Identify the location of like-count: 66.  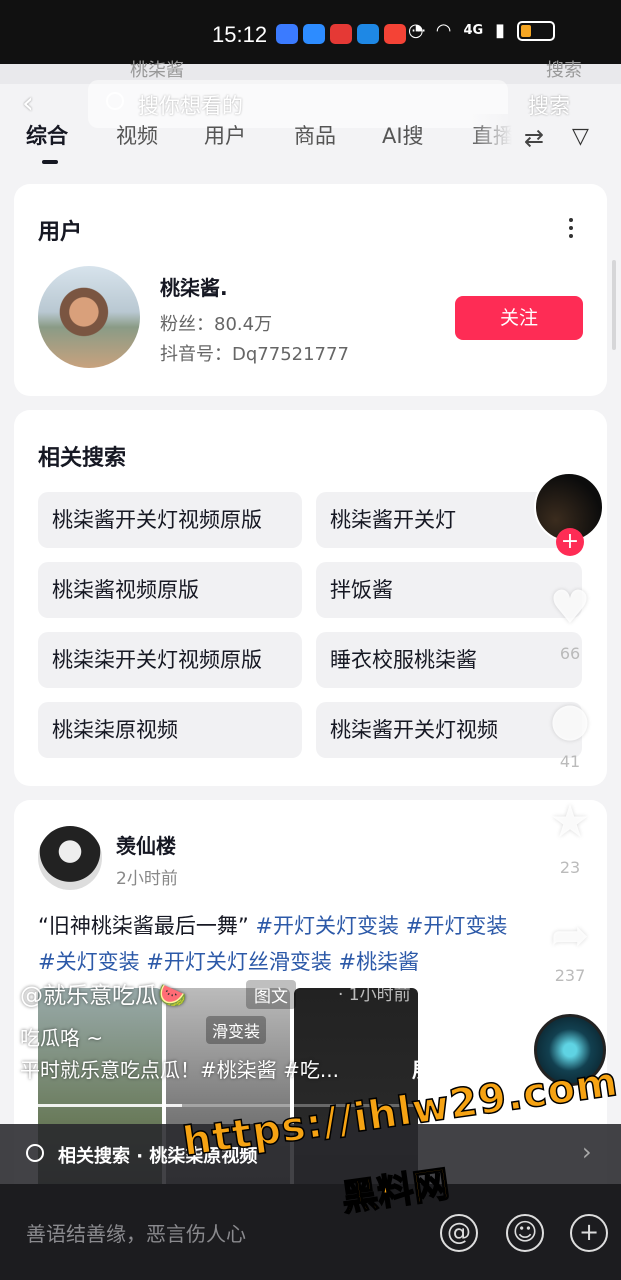
(570, 653).